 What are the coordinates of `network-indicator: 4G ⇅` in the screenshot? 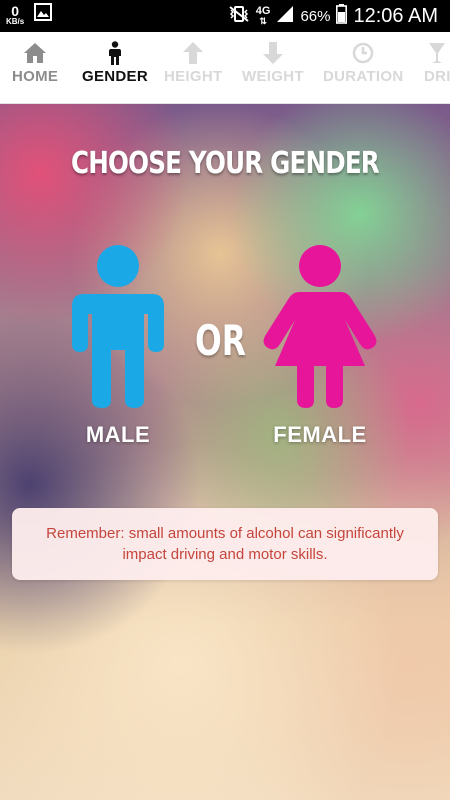 It's located at (263, 15).